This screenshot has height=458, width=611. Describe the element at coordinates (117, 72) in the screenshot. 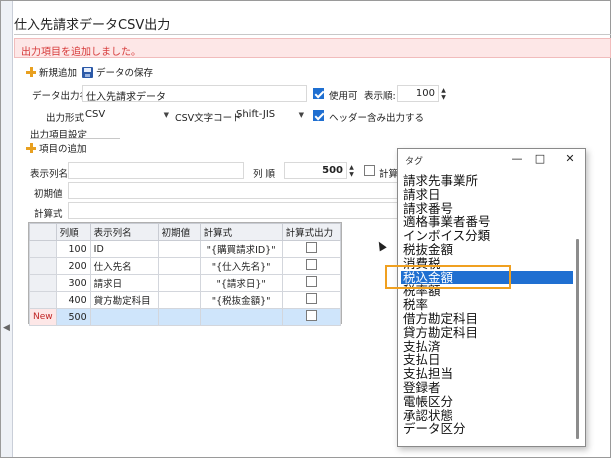

I see `save-button: データの保存` at that location.